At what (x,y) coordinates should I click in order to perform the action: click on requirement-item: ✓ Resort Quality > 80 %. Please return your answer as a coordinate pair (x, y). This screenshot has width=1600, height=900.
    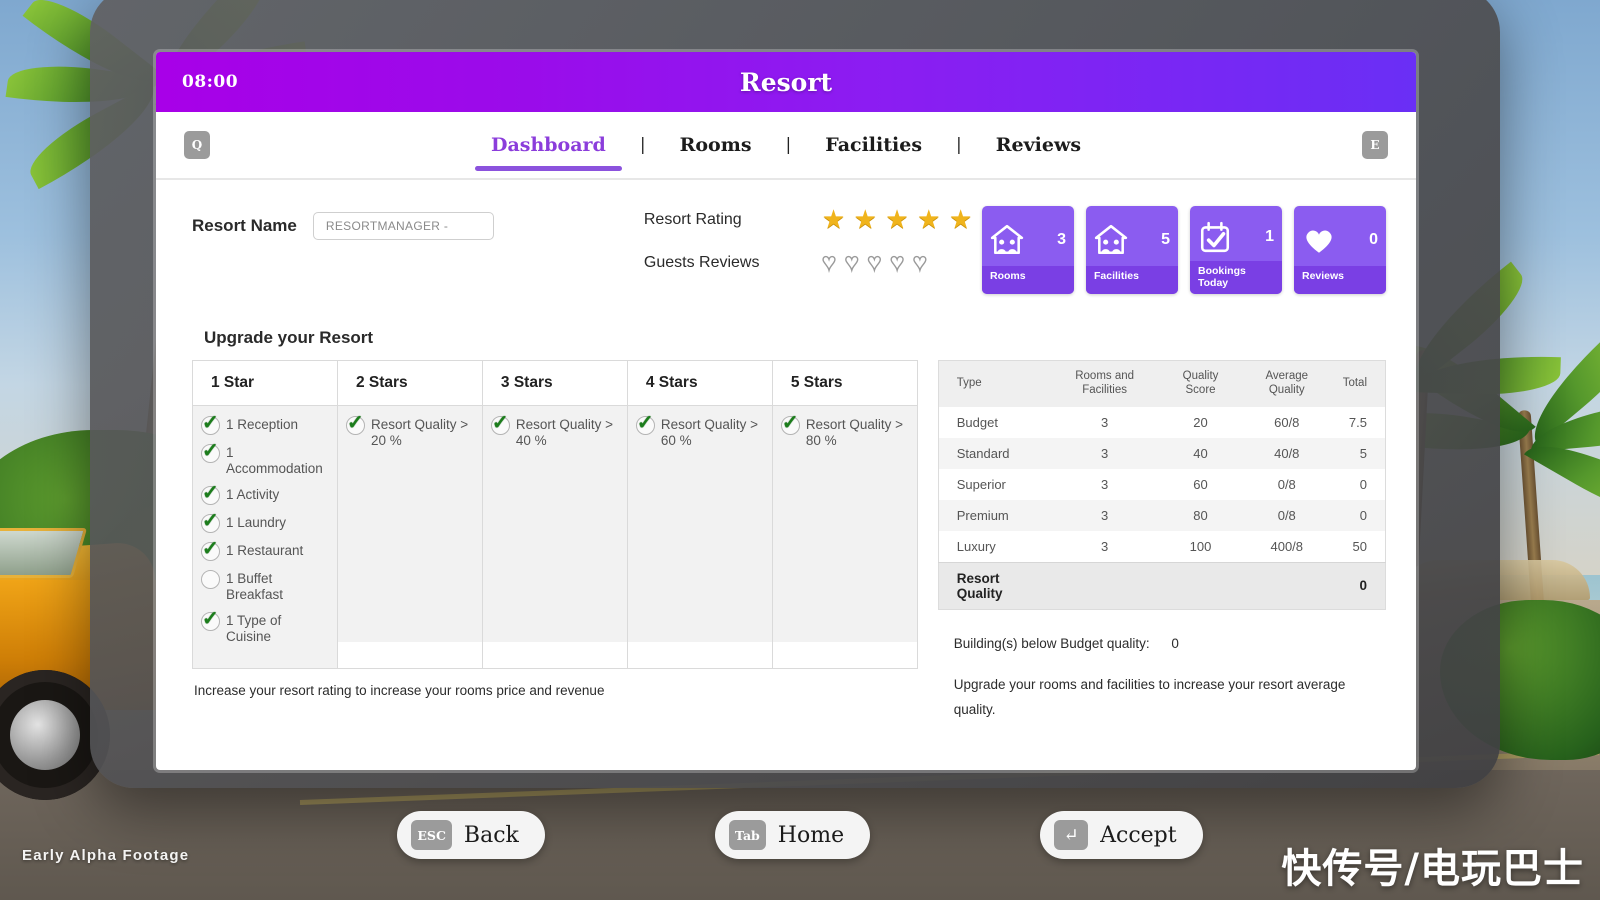
    Looking at the image, I should click on (844, 430).